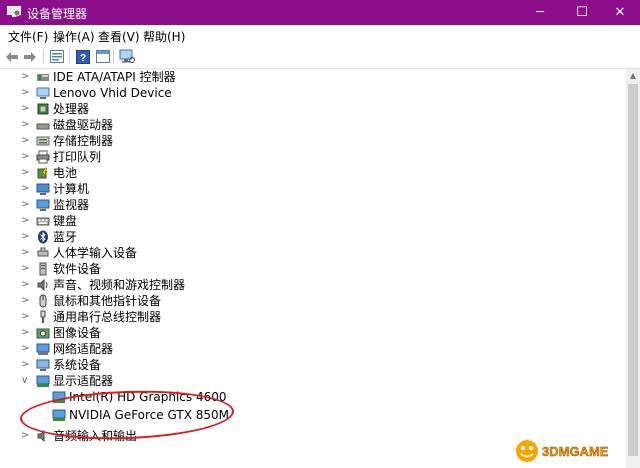  I want to click on mouse-icon, so click(43, 301).